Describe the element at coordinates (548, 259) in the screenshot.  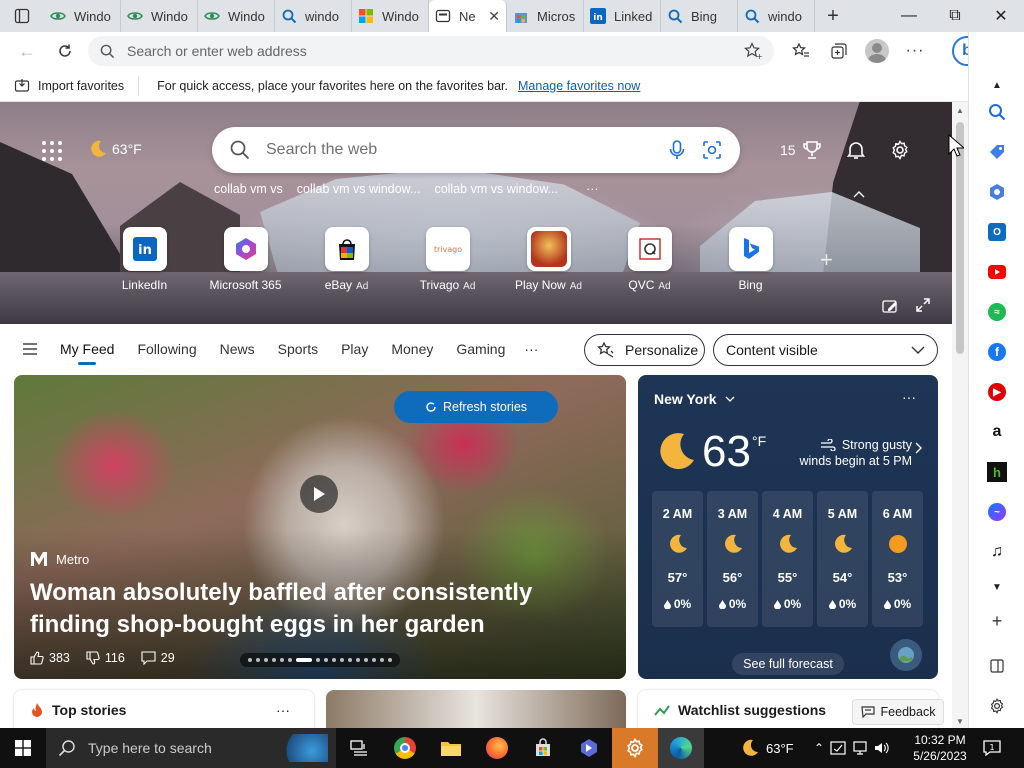
I see `quick-link-play-now: Play Now Ad` at that location.